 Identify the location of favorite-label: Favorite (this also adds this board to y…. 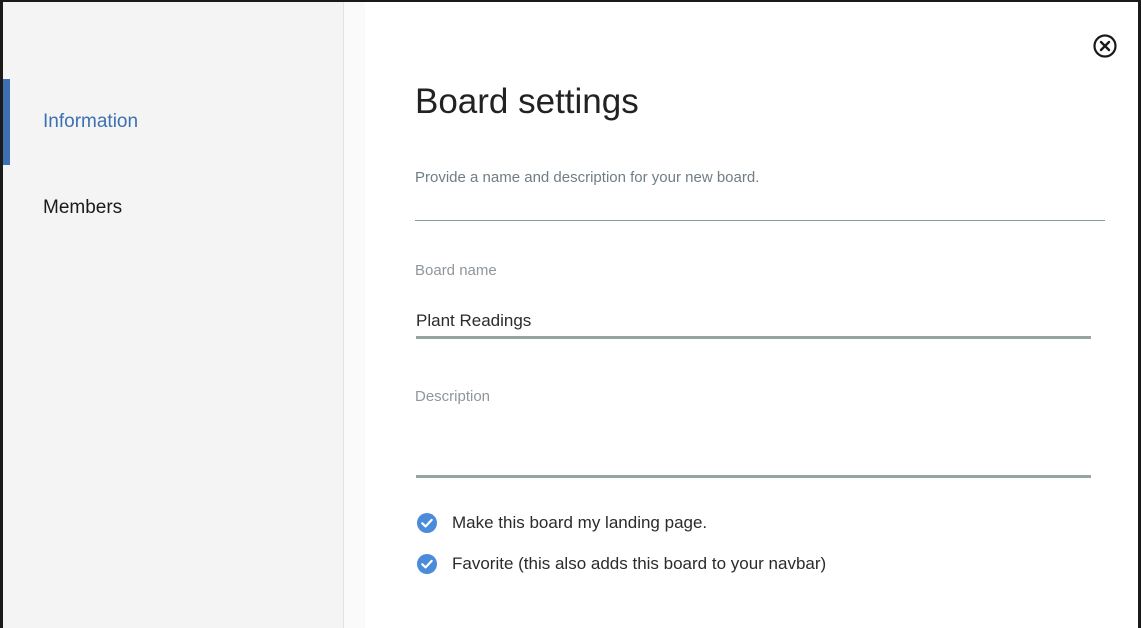
(639, 563).